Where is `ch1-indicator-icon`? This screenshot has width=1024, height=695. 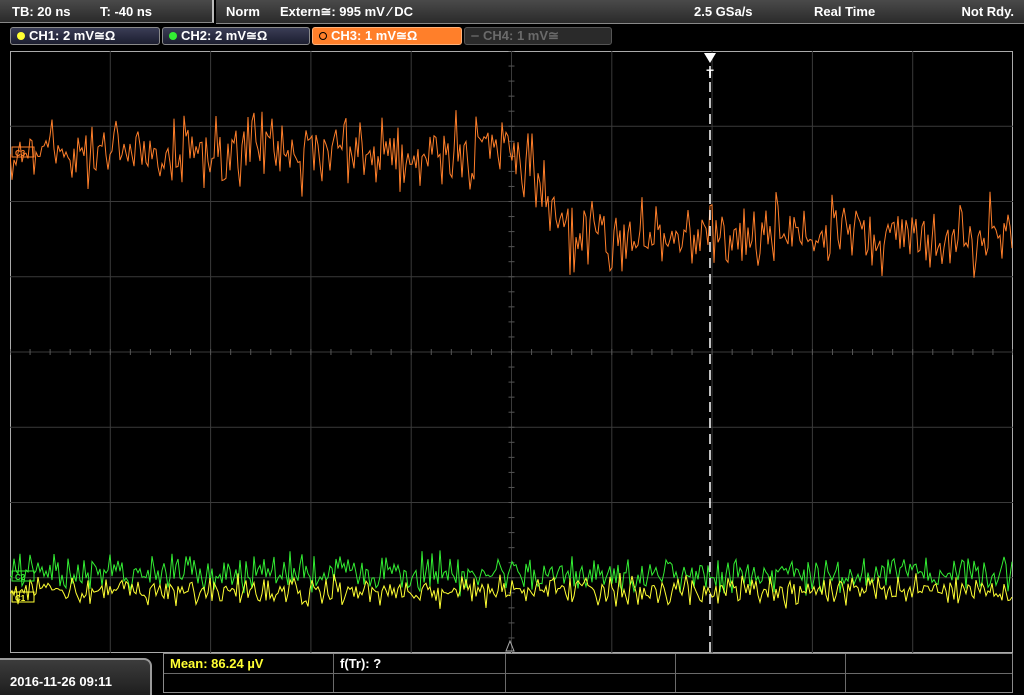 ch1-indicator-icon is located at coordinates (21, 36).